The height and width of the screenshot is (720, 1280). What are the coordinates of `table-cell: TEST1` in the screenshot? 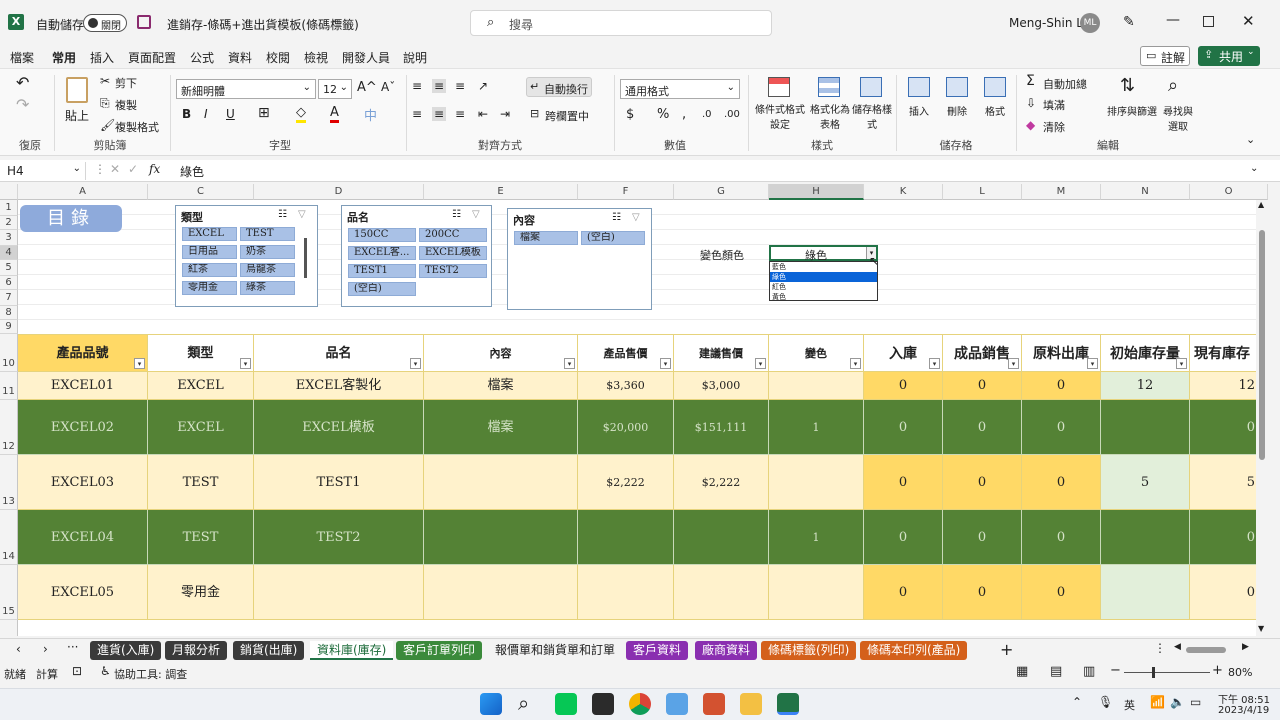 It's located at (339, 482).